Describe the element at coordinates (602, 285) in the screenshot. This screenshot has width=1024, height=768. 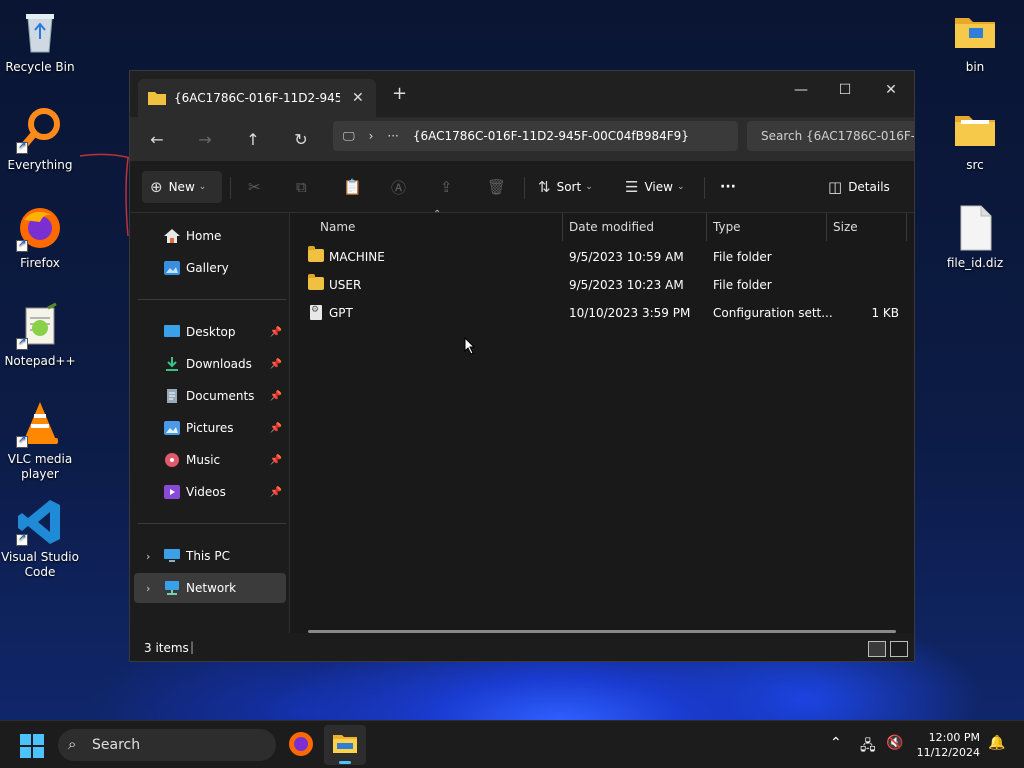
I see `table-row: USER 9/5/2023 10:23 AM File folder` at that location.